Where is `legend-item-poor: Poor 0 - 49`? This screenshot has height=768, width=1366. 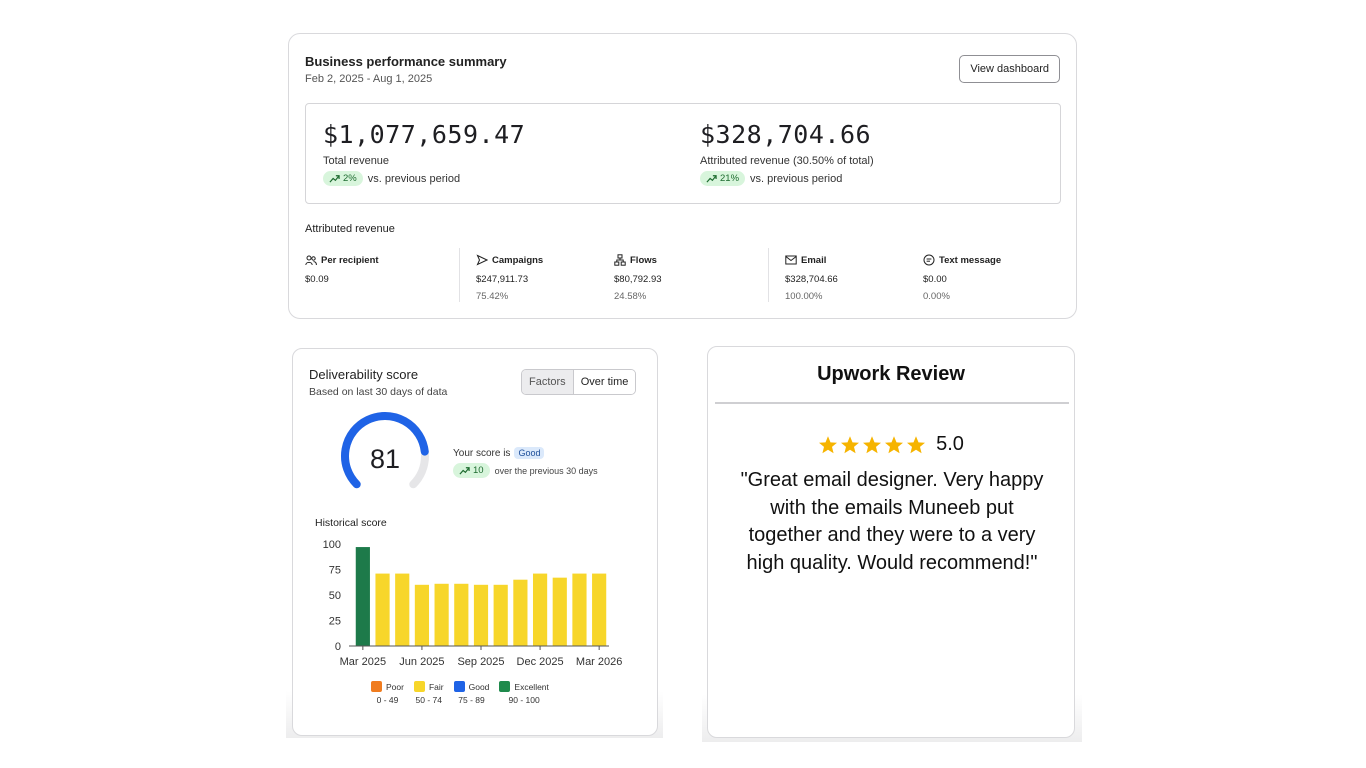
legend-item-poor: Poor 0 - 49 is located at coordinates (387, 693).